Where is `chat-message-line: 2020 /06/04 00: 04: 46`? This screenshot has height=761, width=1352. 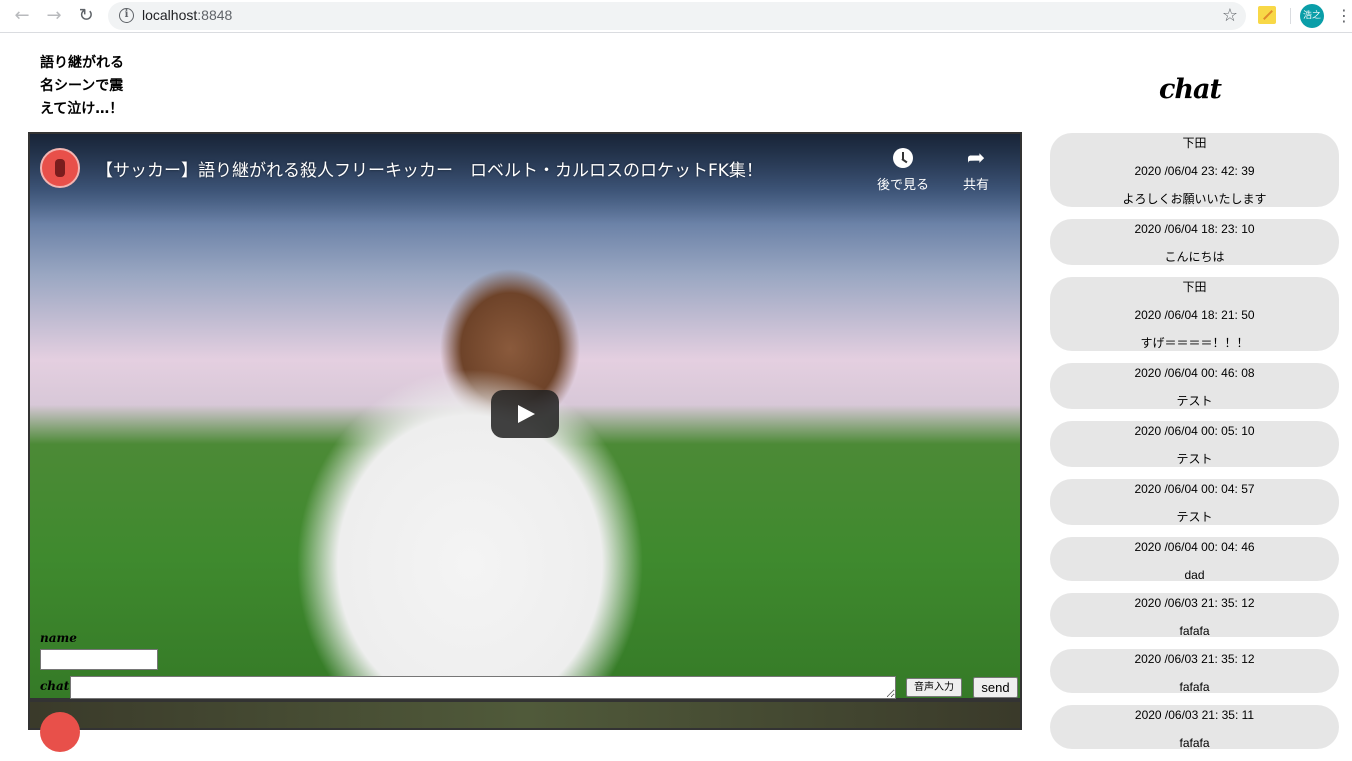 chat-message-line: 2020 /06/04 00: 04: 46 is located at coordinates (1194, 547).